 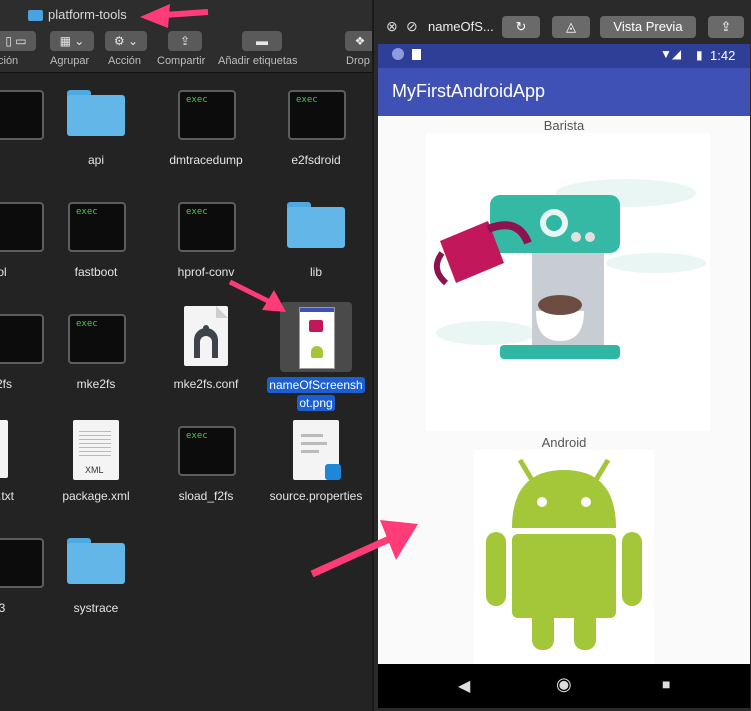 What do you see at coordinates (354, 555) in the screenshot?
I see `arrow-to-emulator-icon` at bounding box center [354, 555].